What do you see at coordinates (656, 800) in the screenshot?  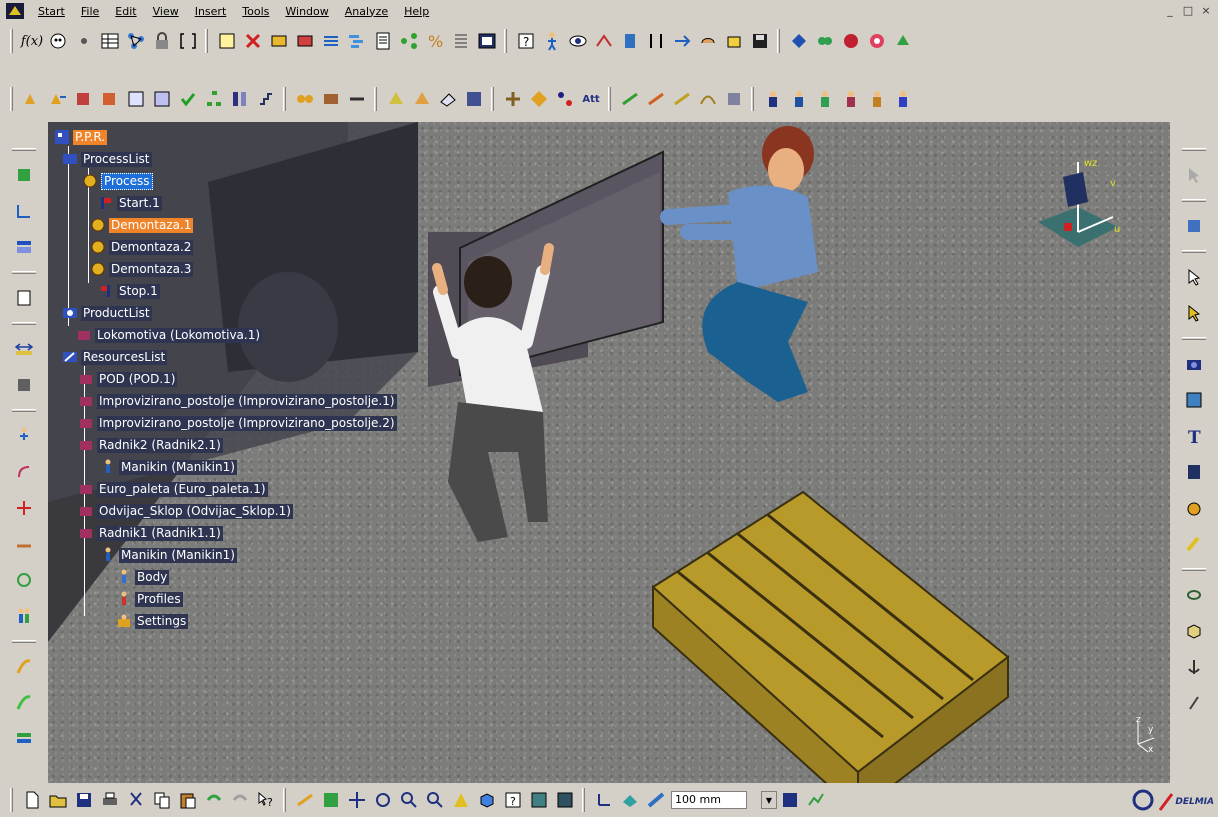 I see `grid-icon` at bounding box center [656, 800].